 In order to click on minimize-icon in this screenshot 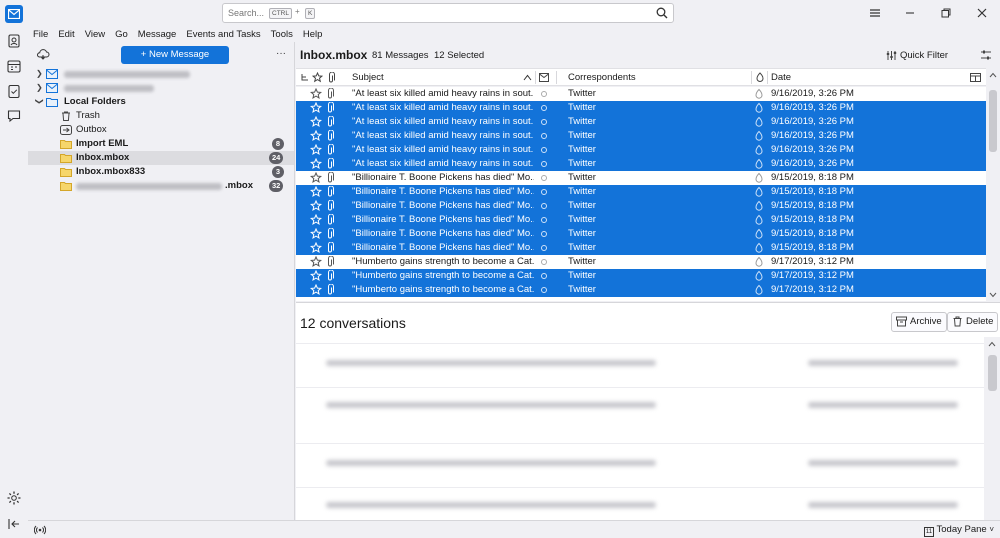, I will do `click(910, 13)`.